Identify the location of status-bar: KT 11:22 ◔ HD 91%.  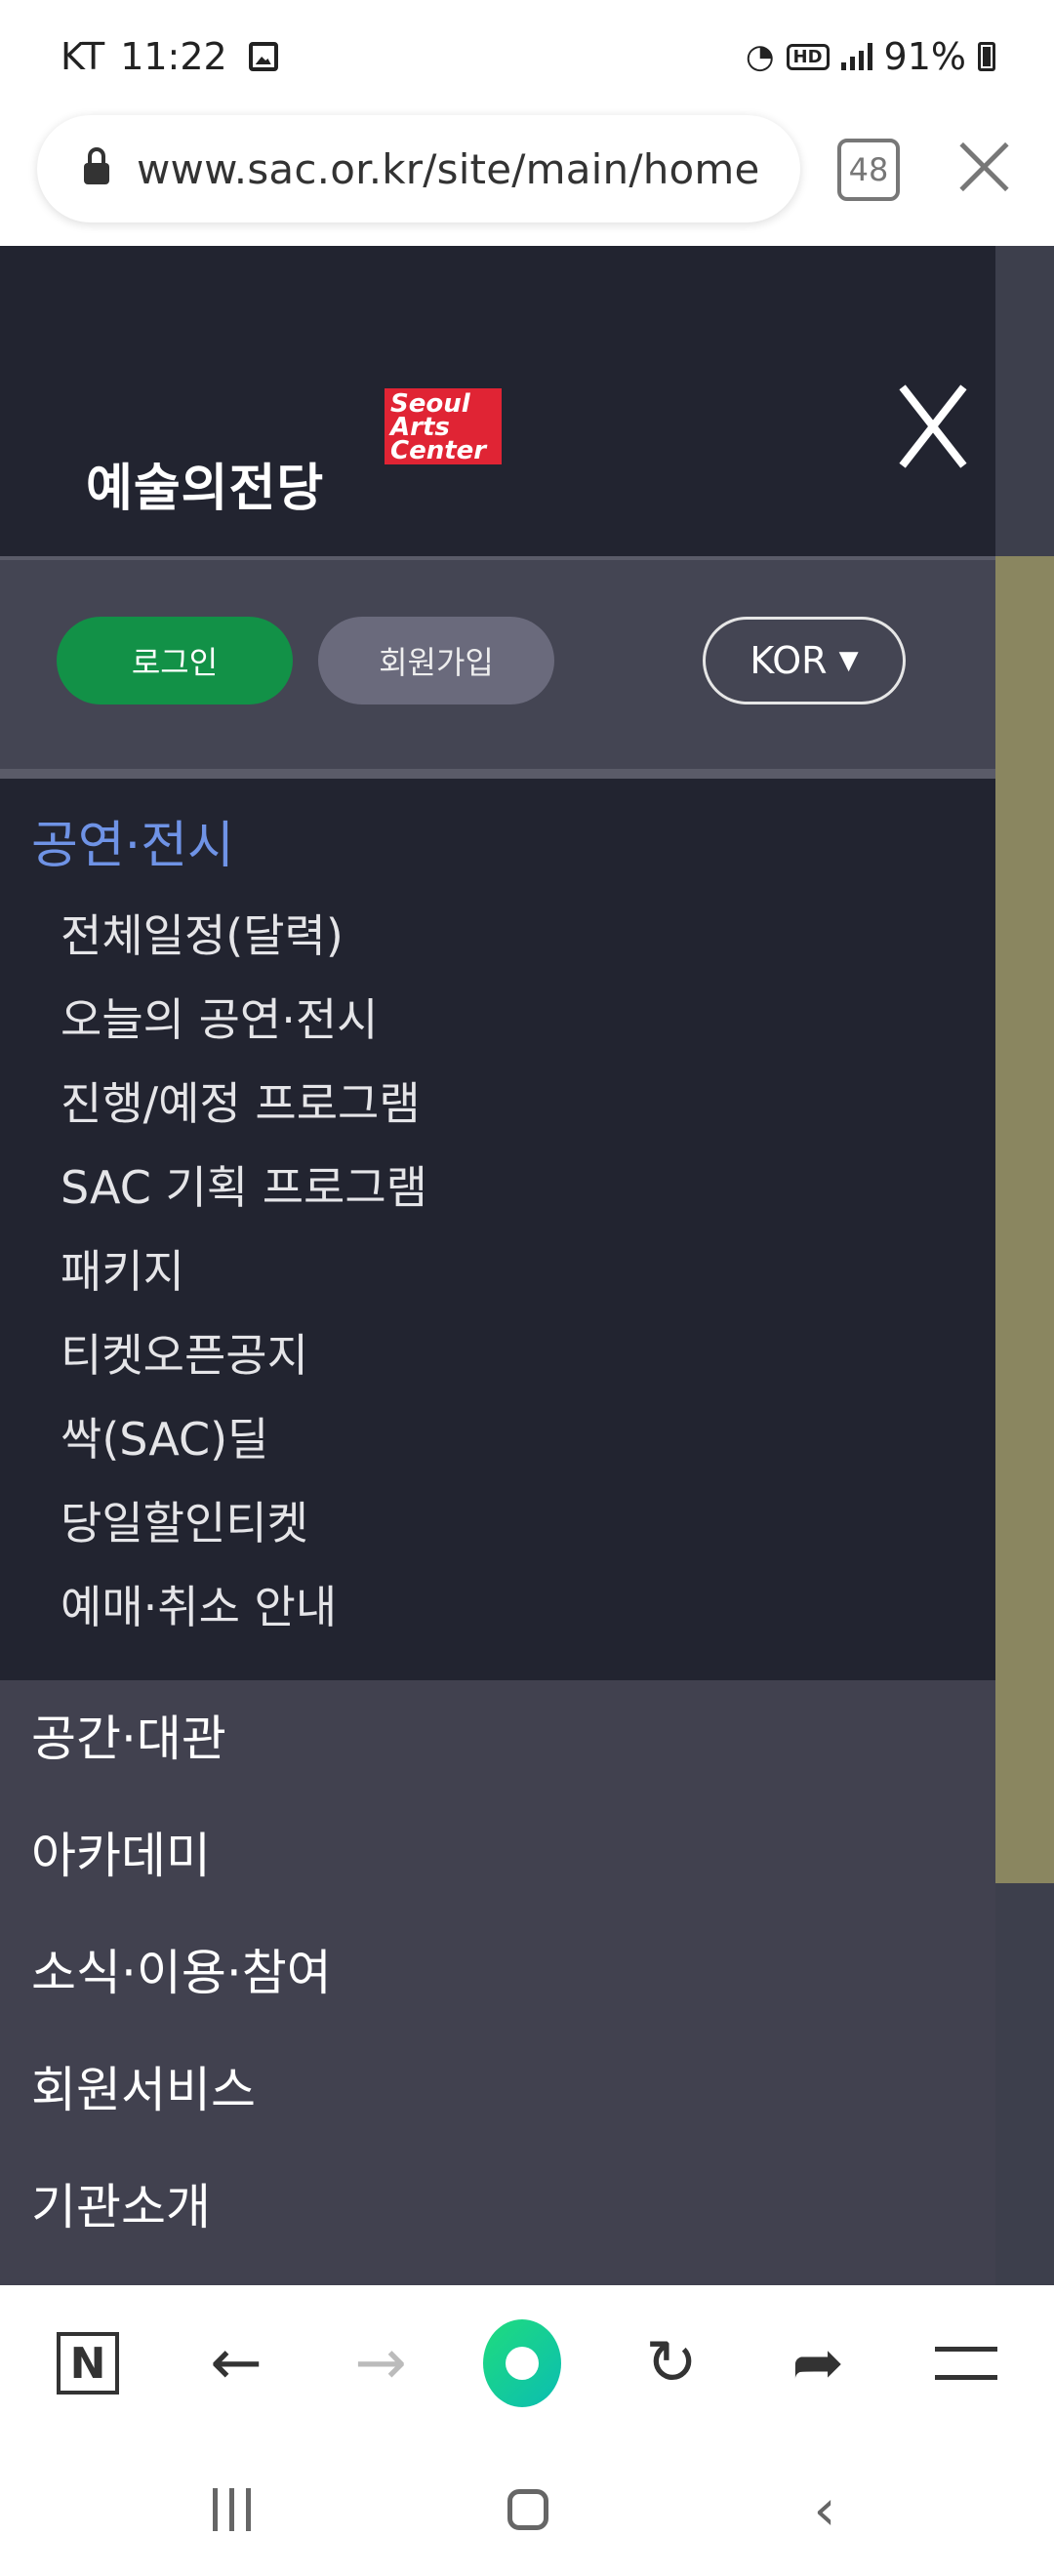
(527, 53).